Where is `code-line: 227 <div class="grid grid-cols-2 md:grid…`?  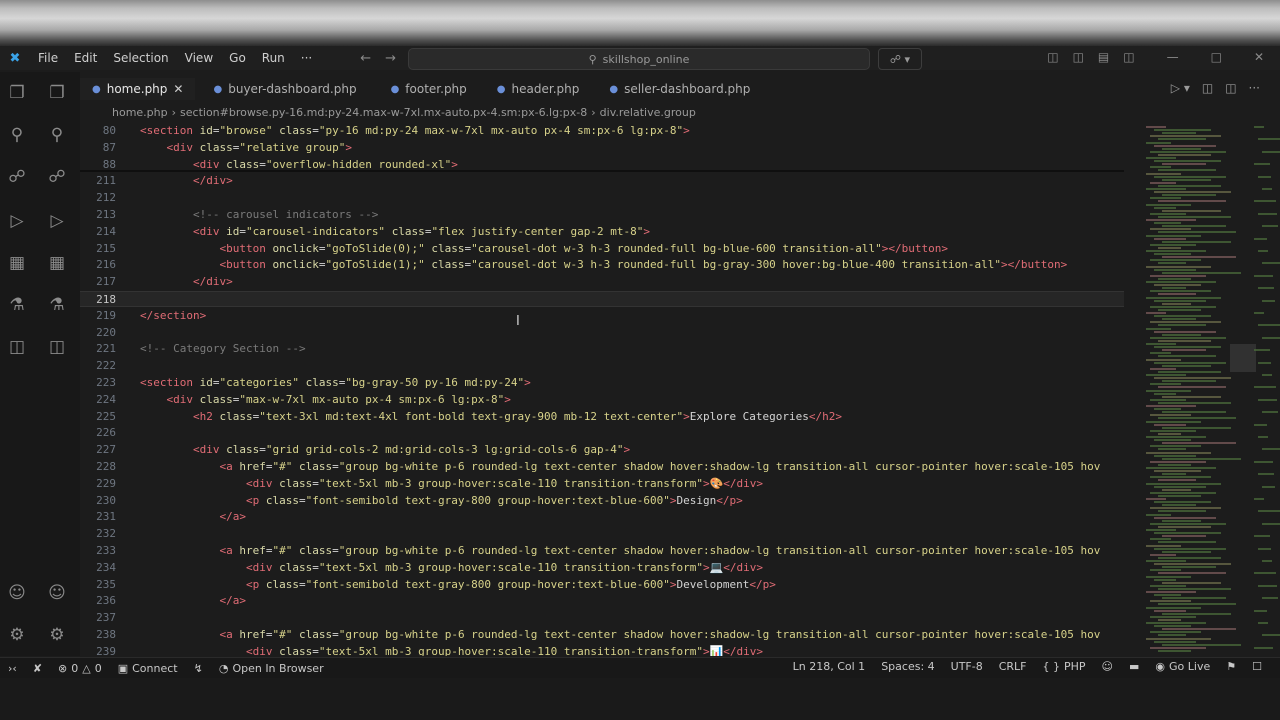 code-line: 227 <div class="grid grid-cols-2 md:grid… is located at coordinates (602, 450).